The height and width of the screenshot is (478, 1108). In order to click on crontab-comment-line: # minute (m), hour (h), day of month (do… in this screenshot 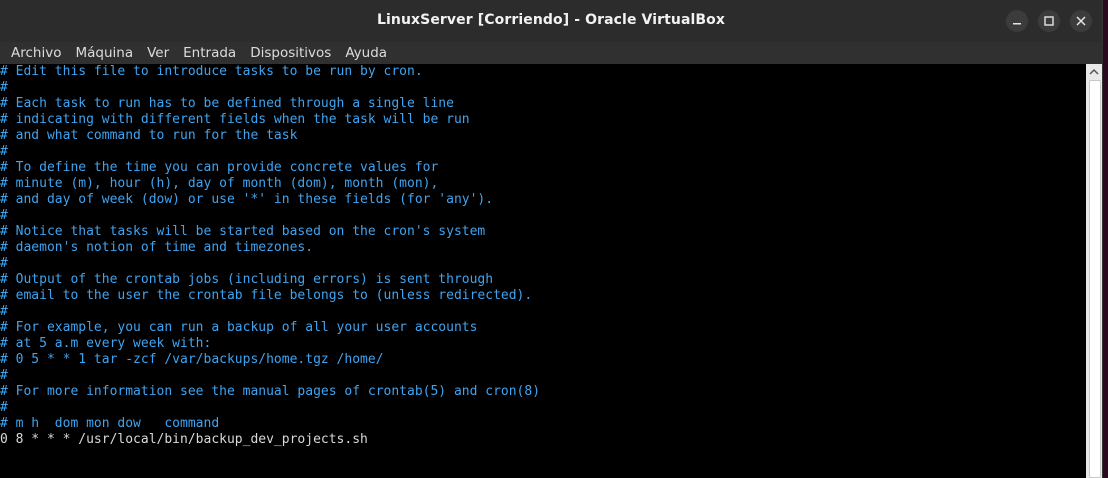, I will do `click(219, 183)`.